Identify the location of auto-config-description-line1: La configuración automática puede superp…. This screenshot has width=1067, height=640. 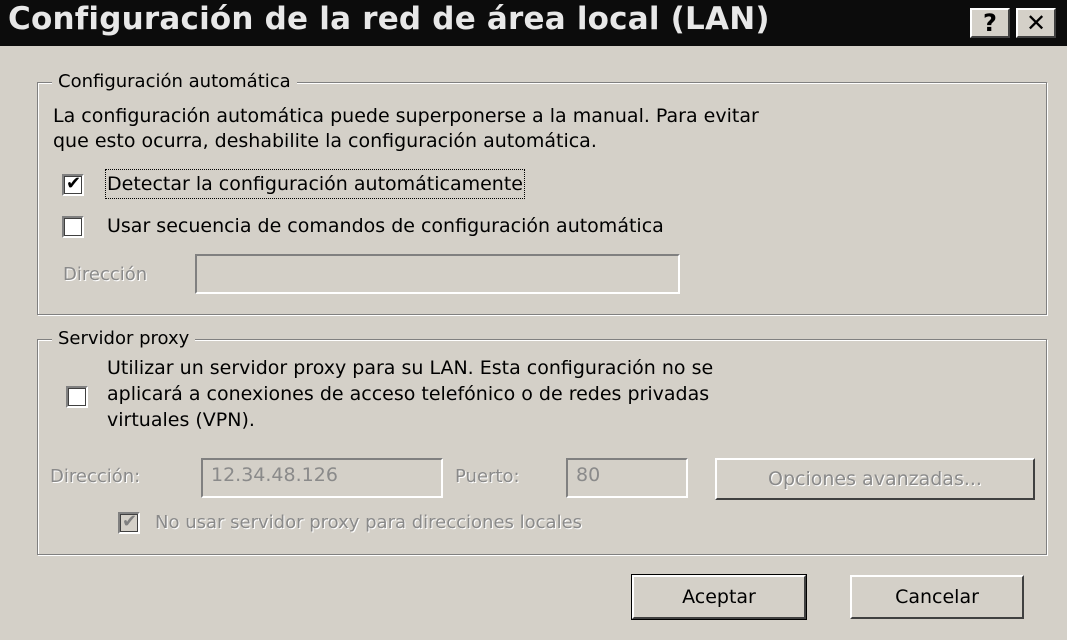
(406, 116).